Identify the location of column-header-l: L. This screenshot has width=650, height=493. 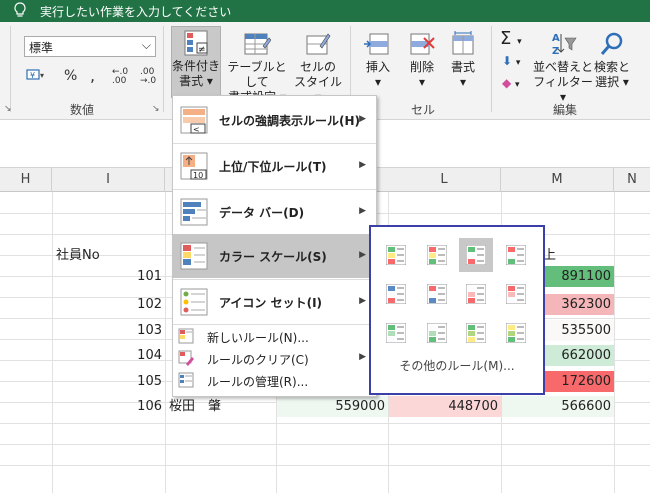
(444, 180).